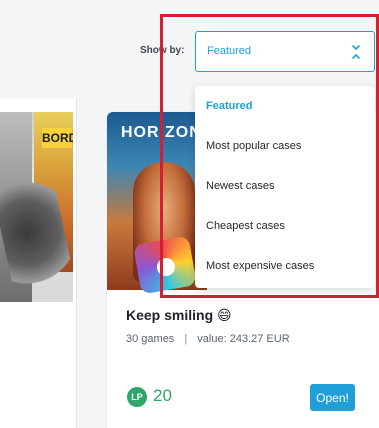 This screenshot has height=428, width=379. Describe the element at coordinates (137, 397) in the screenshot. I see `lp-icon: LP` at that location.